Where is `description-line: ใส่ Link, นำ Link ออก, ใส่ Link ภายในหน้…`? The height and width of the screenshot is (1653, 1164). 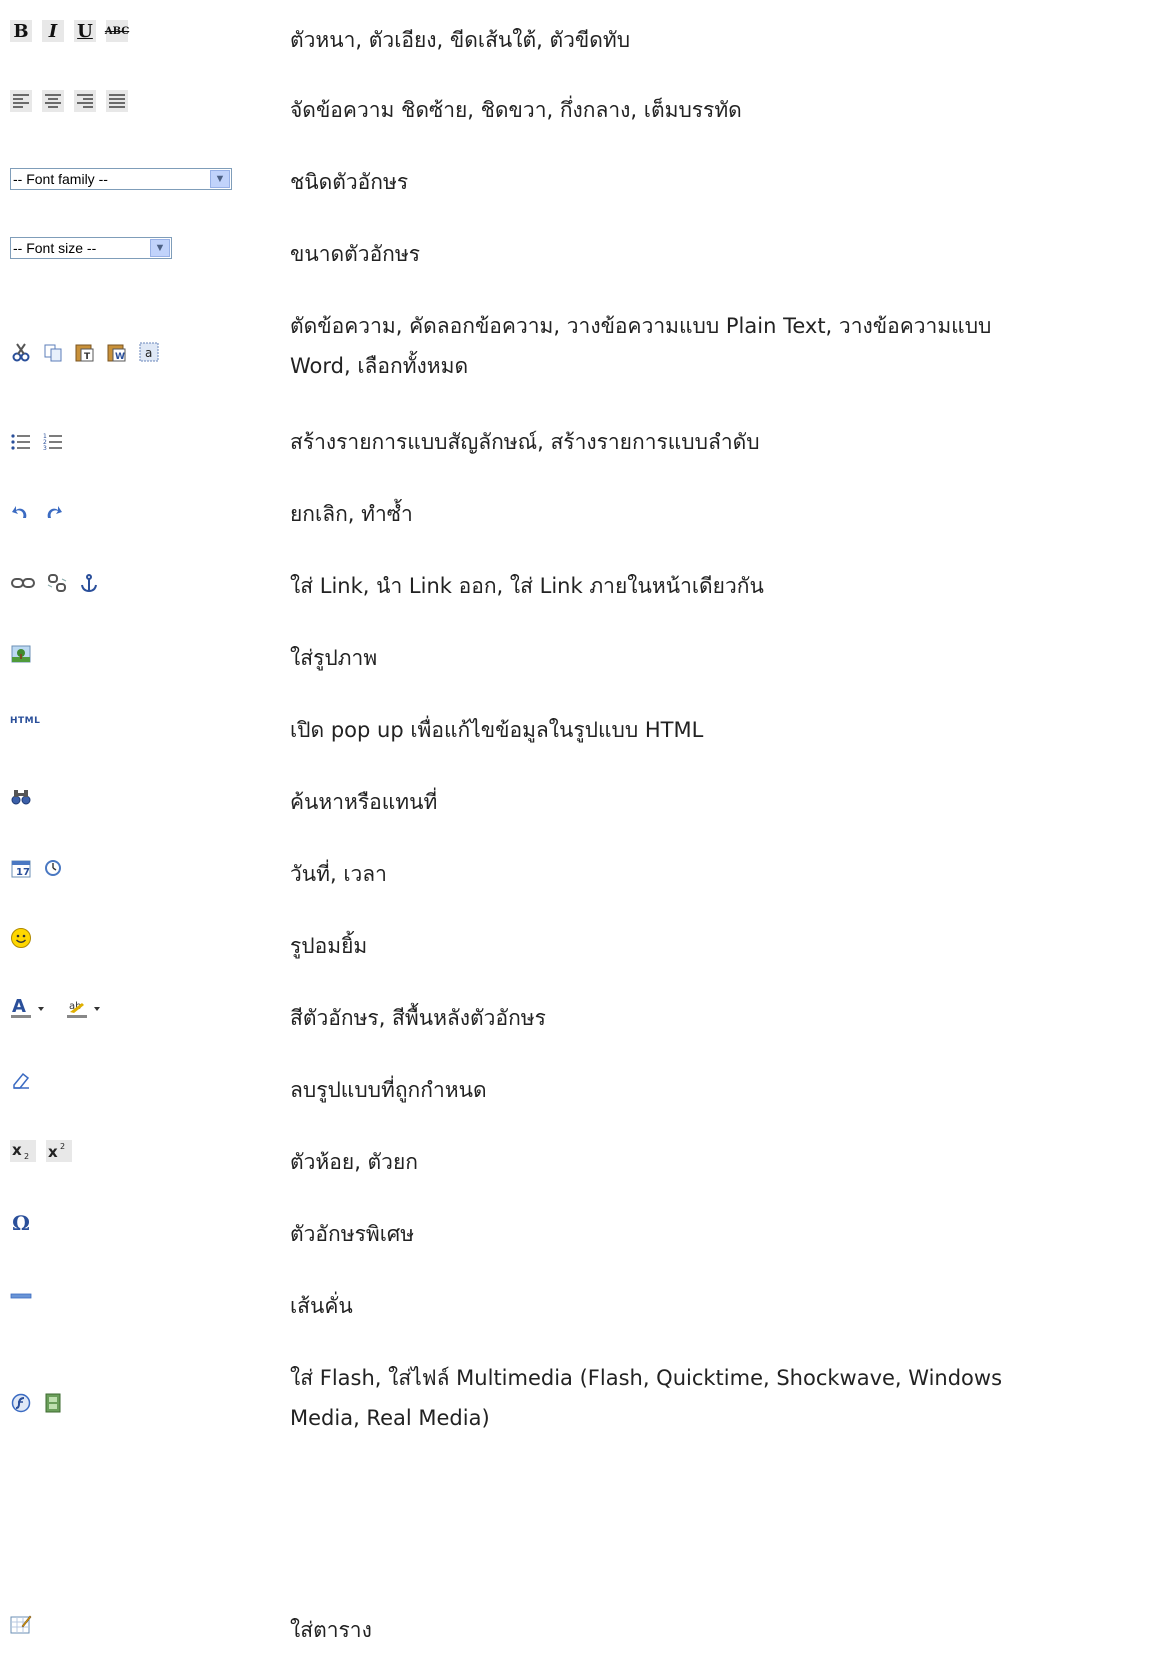 description-line: ใส่ Link, นำ Link ออก, ใส่ Link ภายในหน้… is located at coordinates (527, 586).